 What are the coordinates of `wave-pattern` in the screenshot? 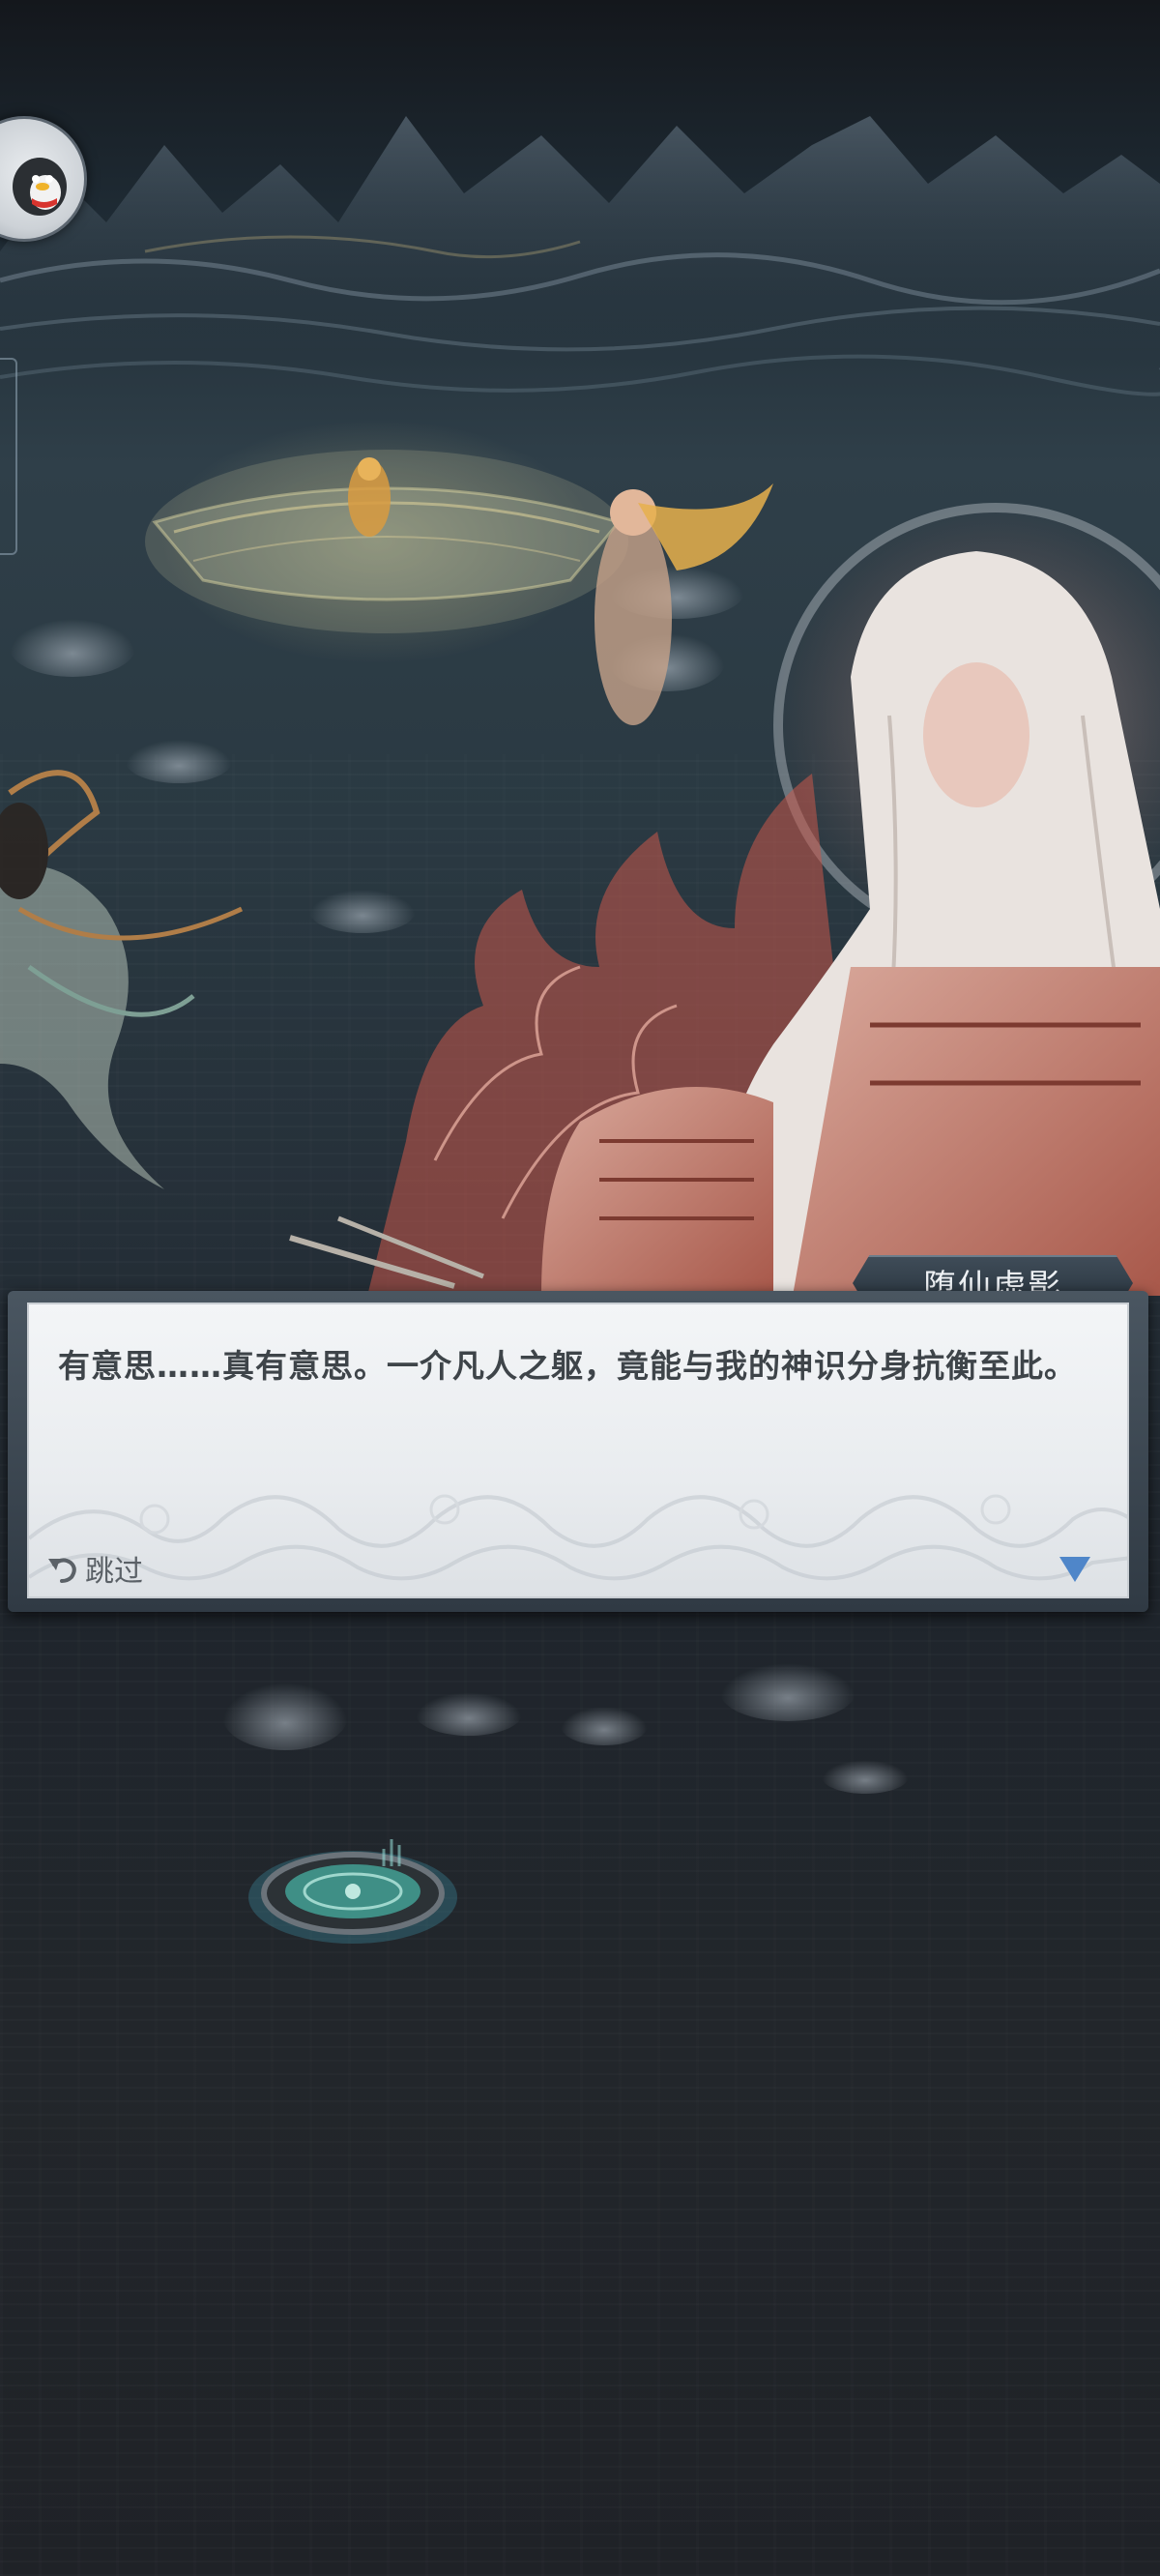 It's located at (578, 1537).